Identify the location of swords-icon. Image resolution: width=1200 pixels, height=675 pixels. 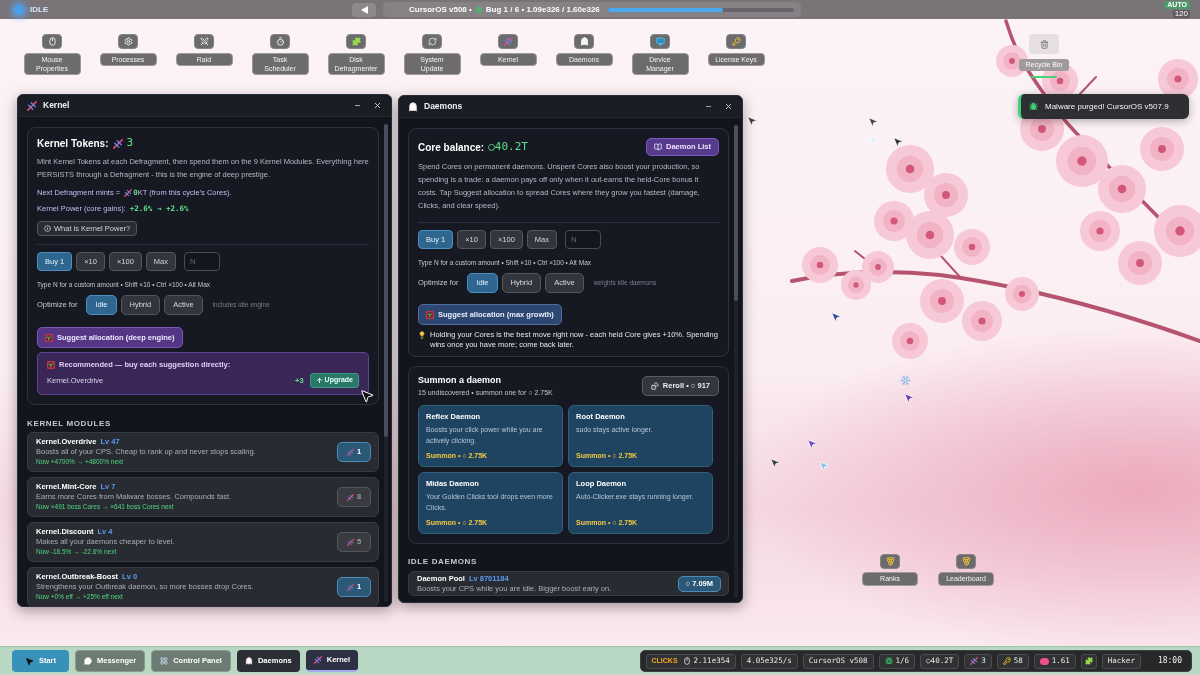
(204, 41).